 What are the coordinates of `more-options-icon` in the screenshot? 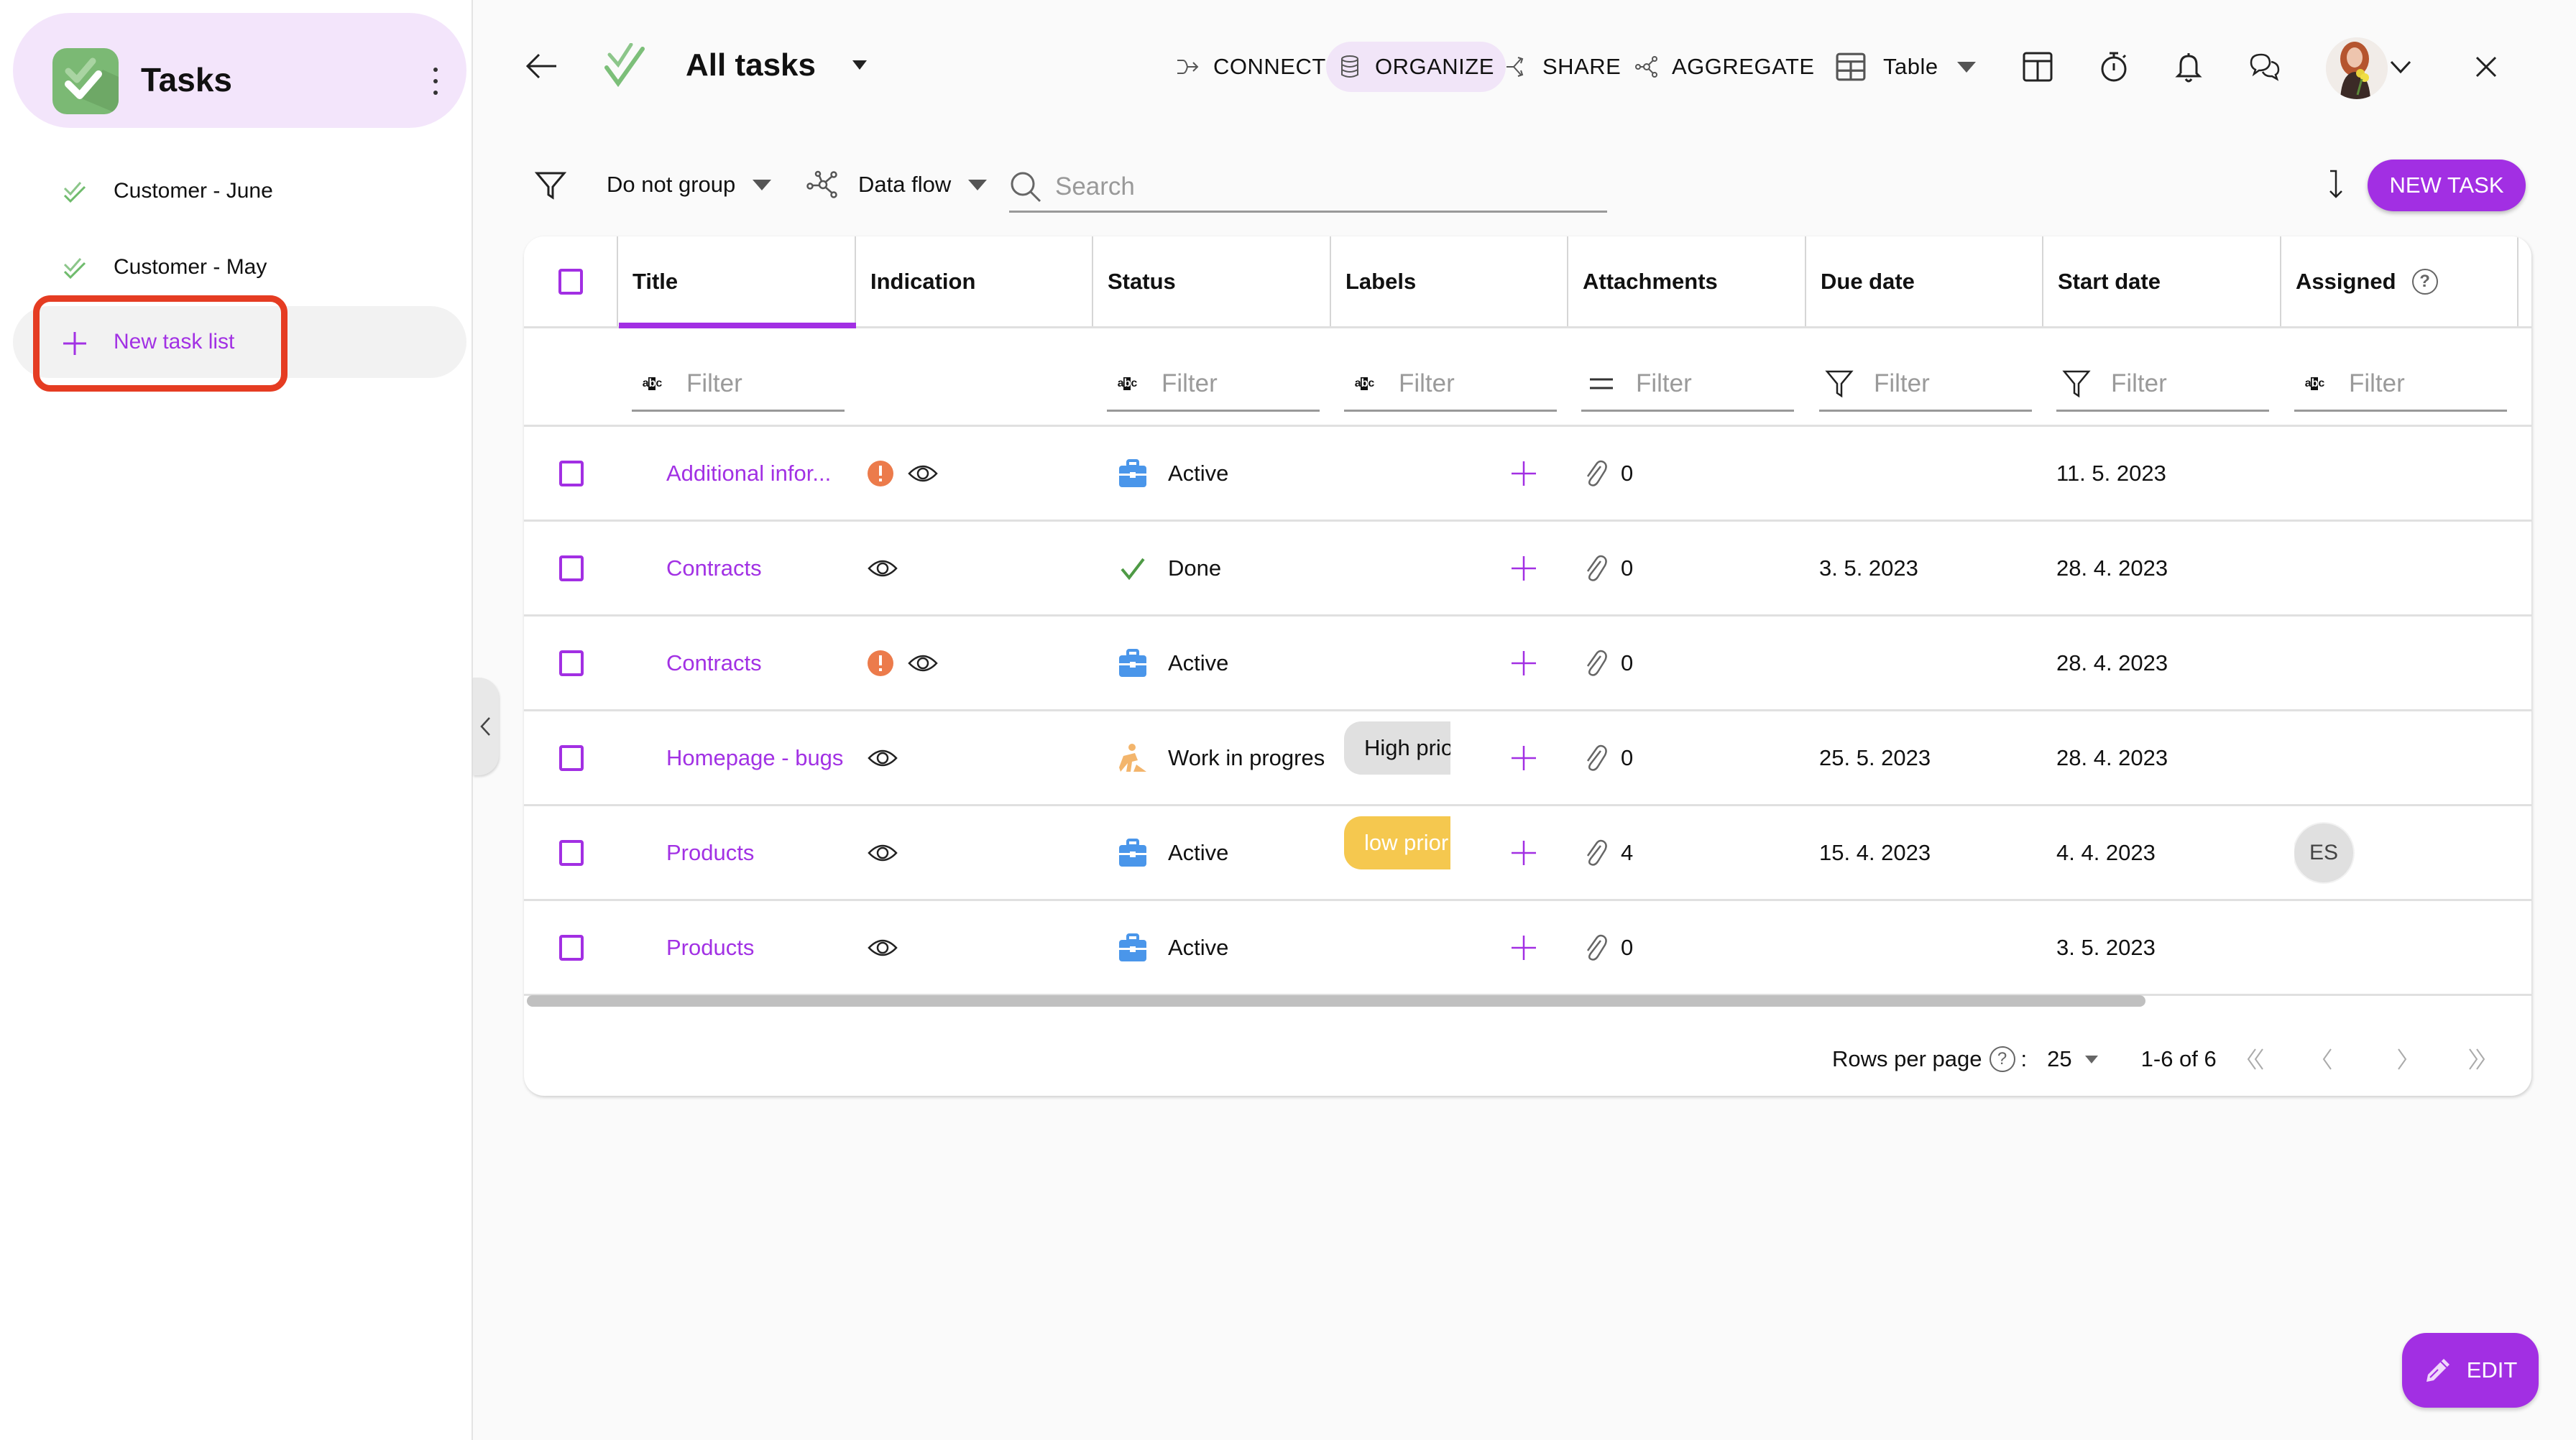 It's located at (435, 81).